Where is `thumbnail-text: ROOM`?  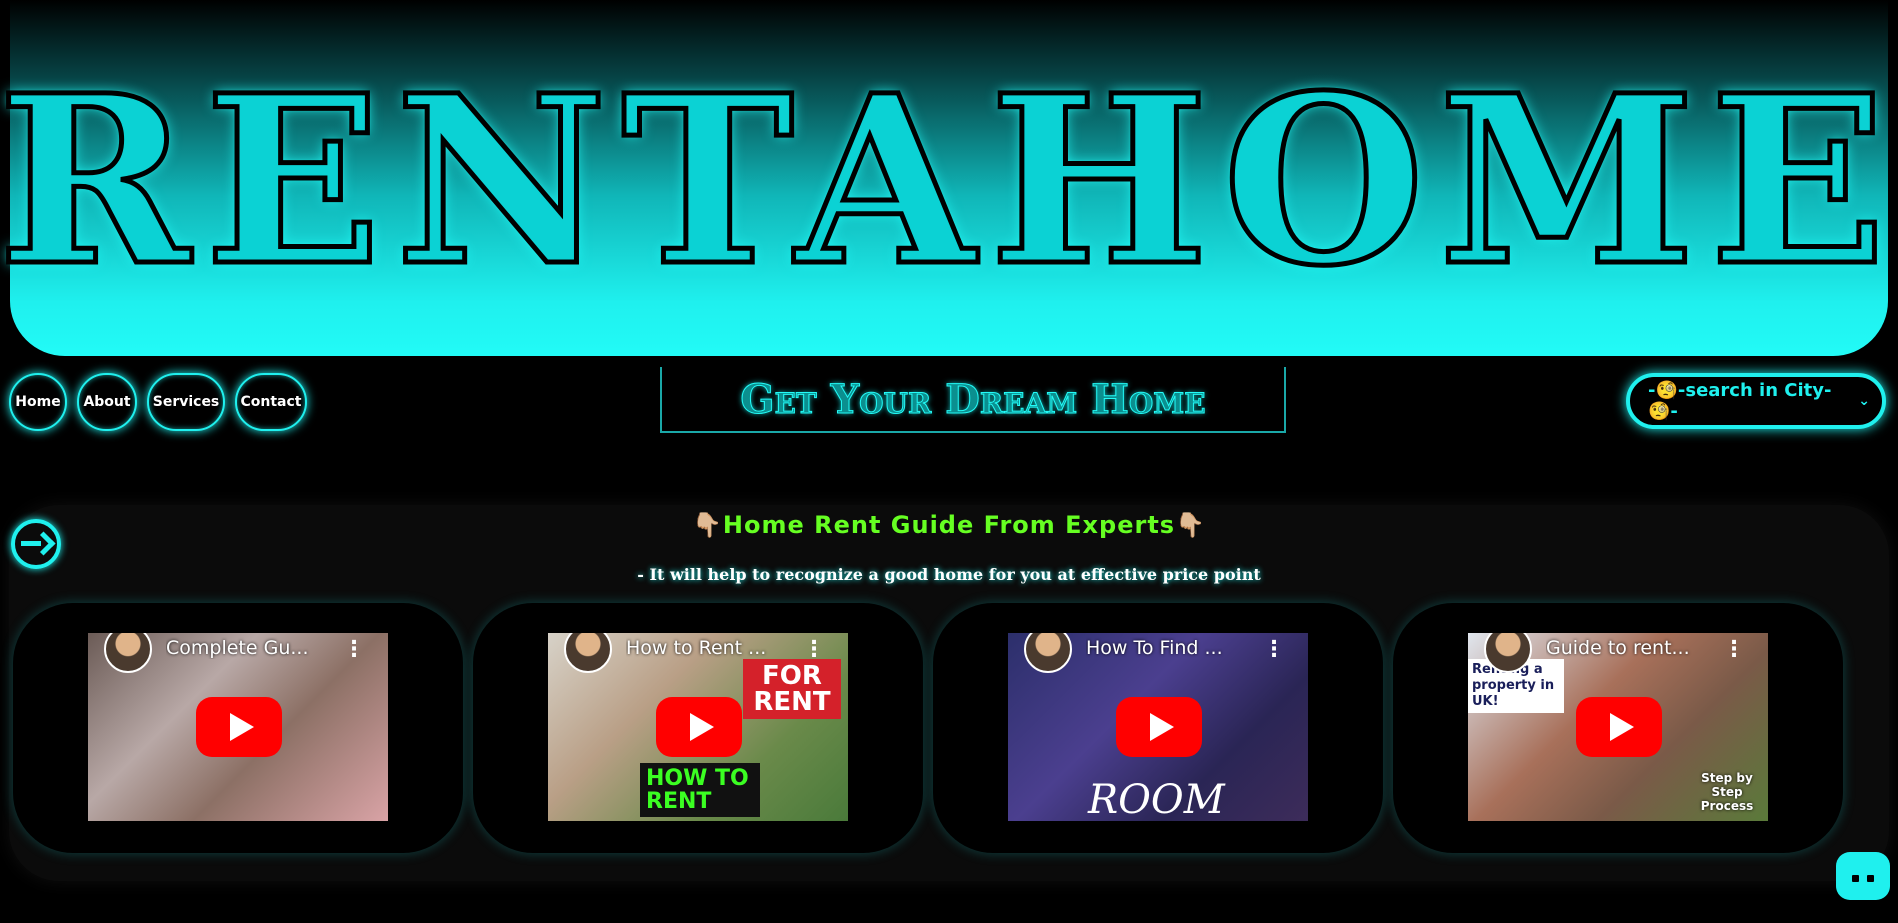
thumbnail-text: ROOM is located at coordinates (1156, 799).